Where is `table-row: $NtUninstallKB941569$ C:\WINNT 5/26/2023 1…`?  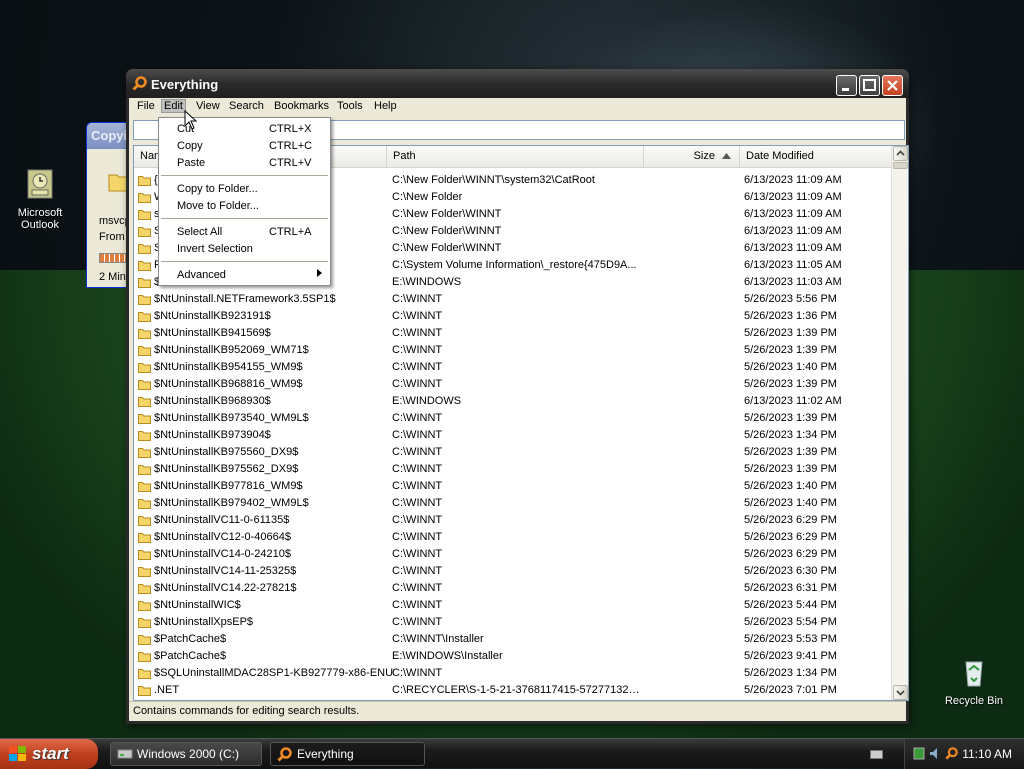
table-row: $NtUninstallKB941569$ C:\WINNT 5/26/2023 1… is located at coordinates (513, 333).